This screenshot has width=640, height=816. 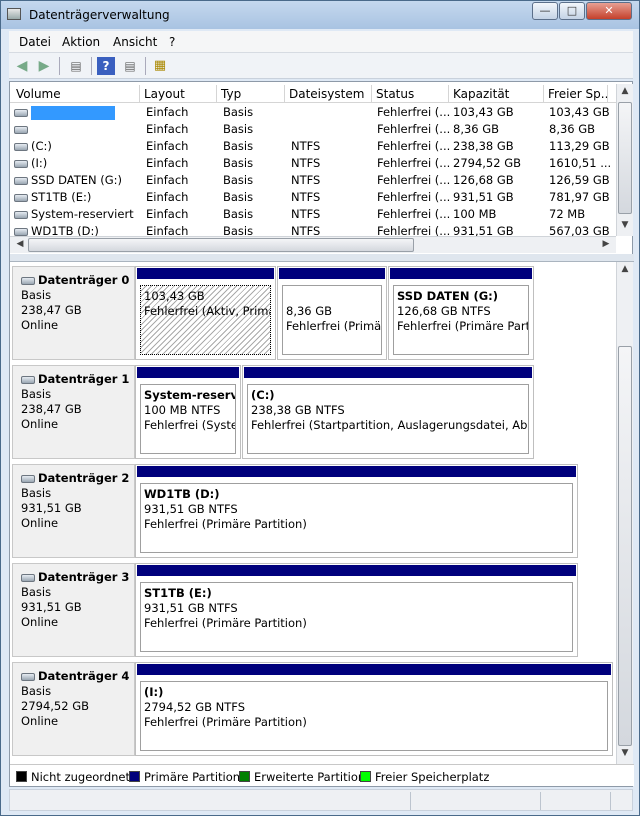 I want to click on partition-body: 8,36 GB Fehlerfrei (Primäre, so click(x=332, y=320).